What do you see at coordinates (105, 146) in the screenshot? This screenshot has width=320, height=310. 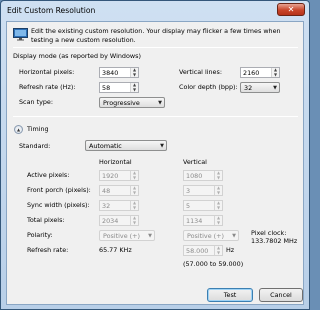 I see `standard-value: Automatic` at bounding box center [105, 146].